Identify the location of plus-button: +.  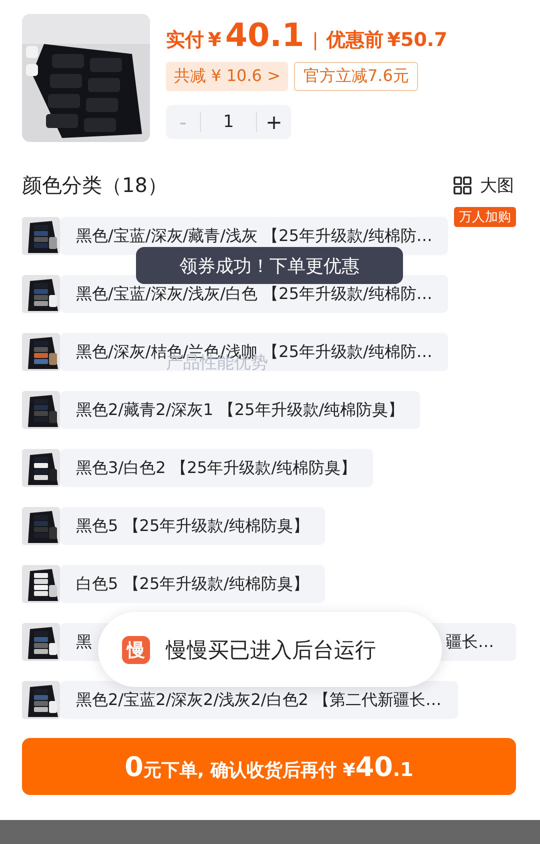
(274, 122).